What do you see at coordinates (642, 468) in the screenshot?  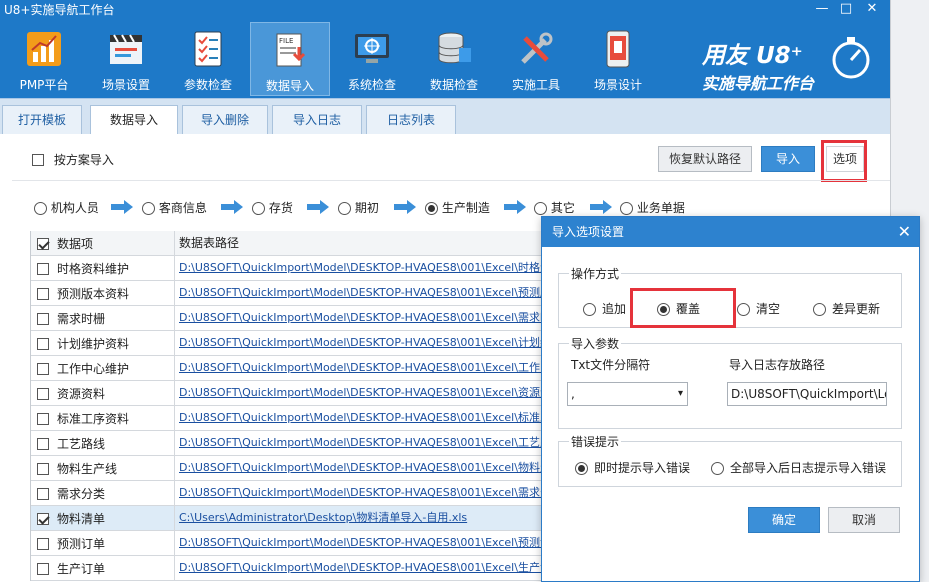 I see `error-option-label: 即时提示导入错误` at bounding box center [642, 468].